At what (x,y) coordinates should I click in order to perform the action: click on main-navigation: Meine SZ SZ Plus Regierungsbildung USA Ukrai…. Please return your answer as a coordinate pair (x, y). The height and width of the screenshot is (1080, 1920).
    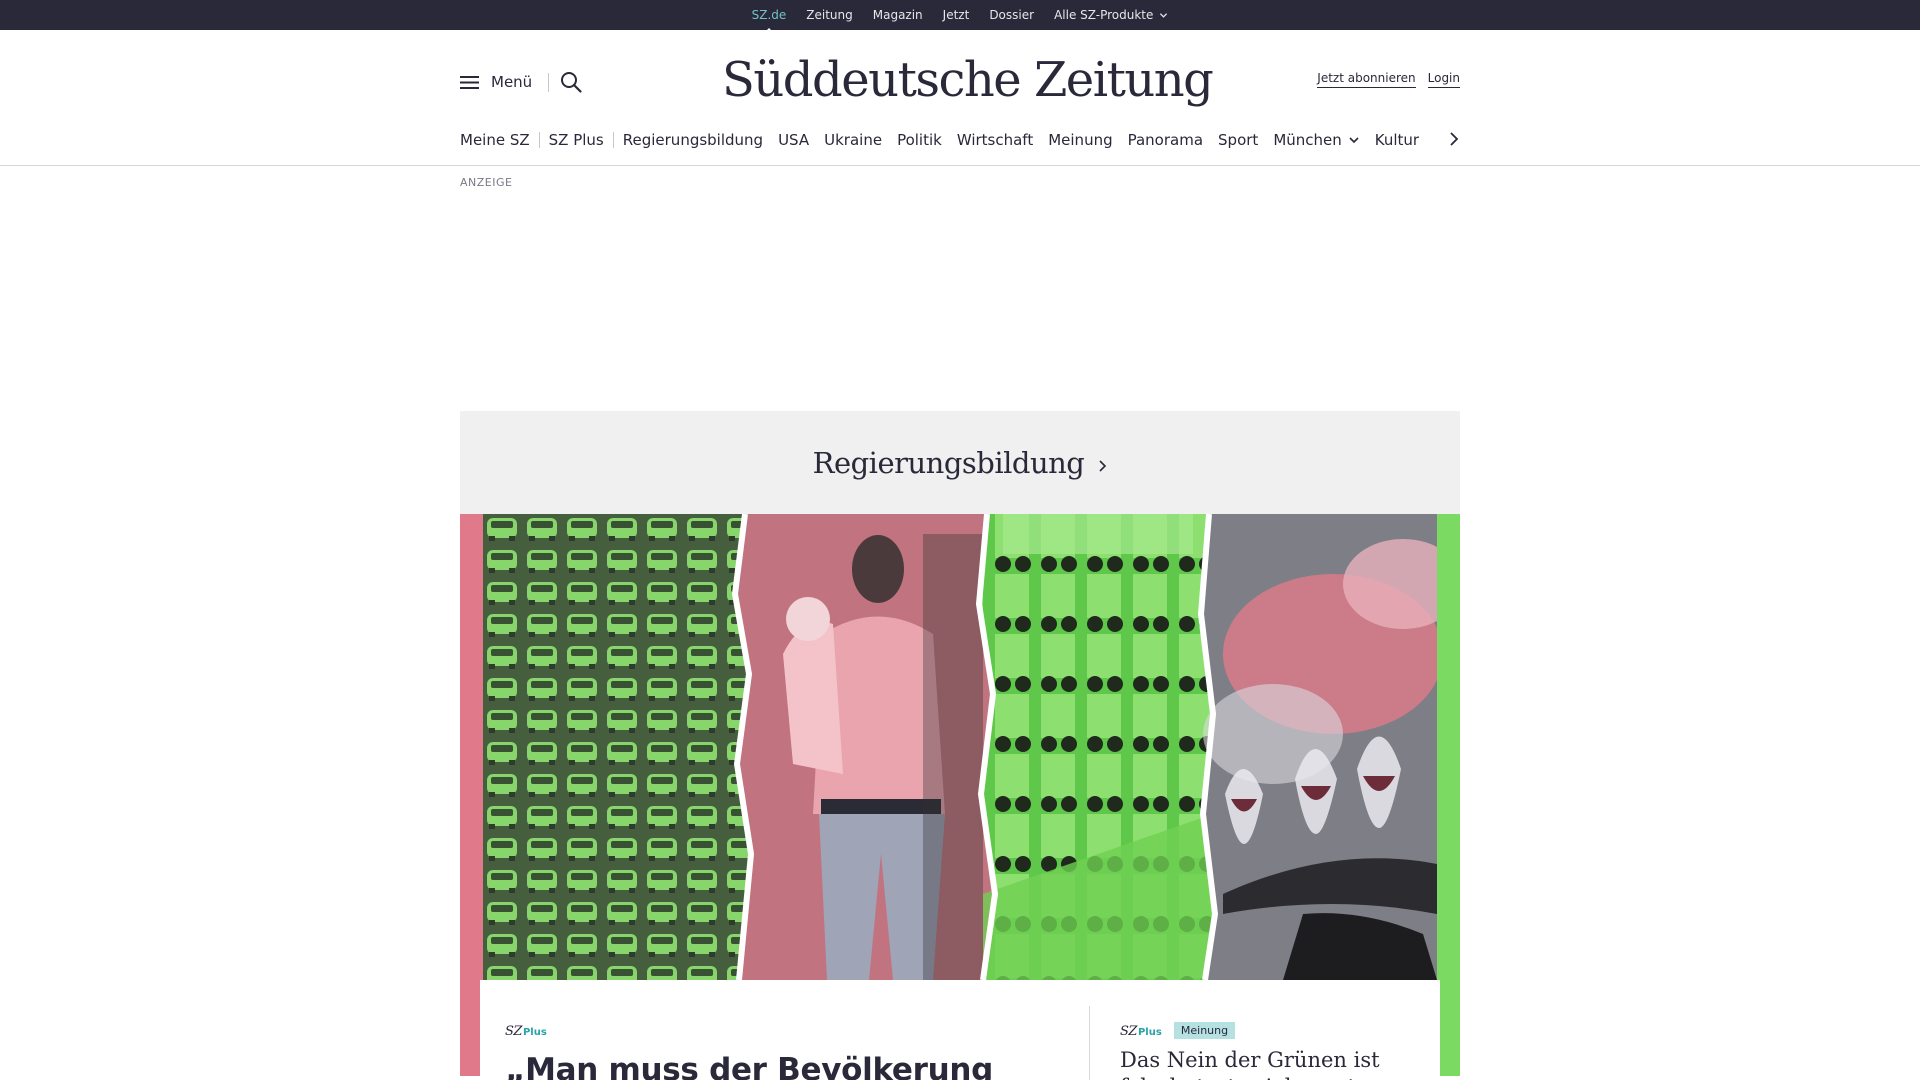
    Looking at the image, I should click on (960, 140).